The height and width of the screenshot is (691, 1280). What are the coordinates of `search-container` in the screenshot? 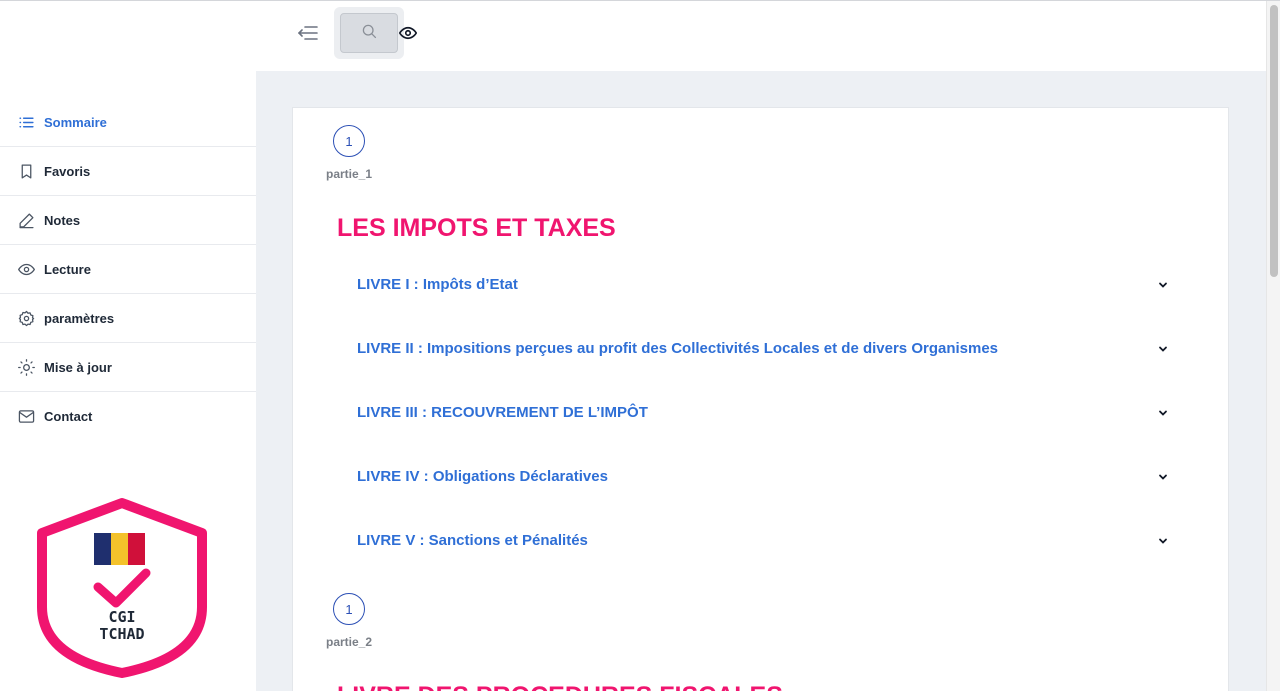 It's located at (369, 33).